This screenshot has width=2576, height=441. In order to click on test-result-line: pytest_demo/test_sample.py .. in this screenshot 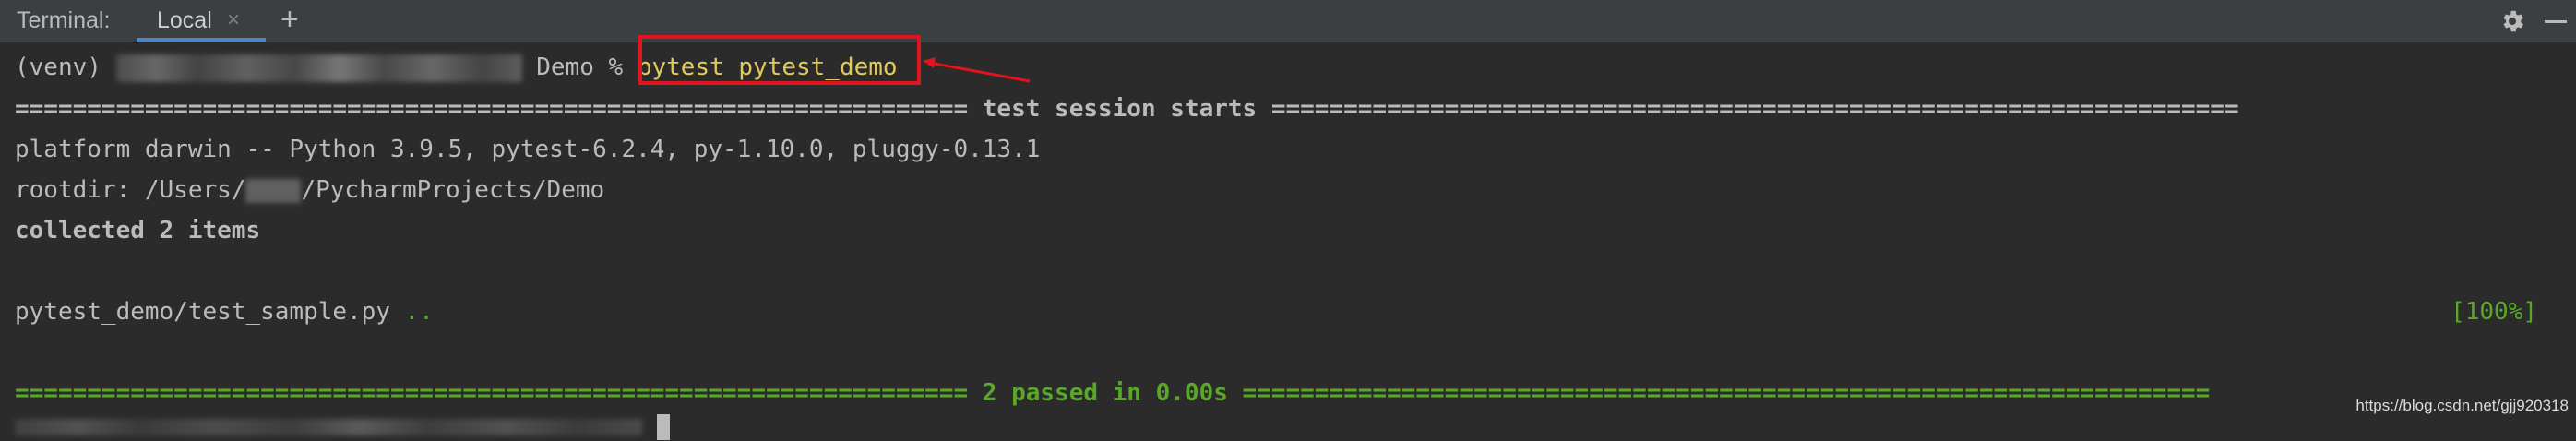, I will do `click(224, 312)`.